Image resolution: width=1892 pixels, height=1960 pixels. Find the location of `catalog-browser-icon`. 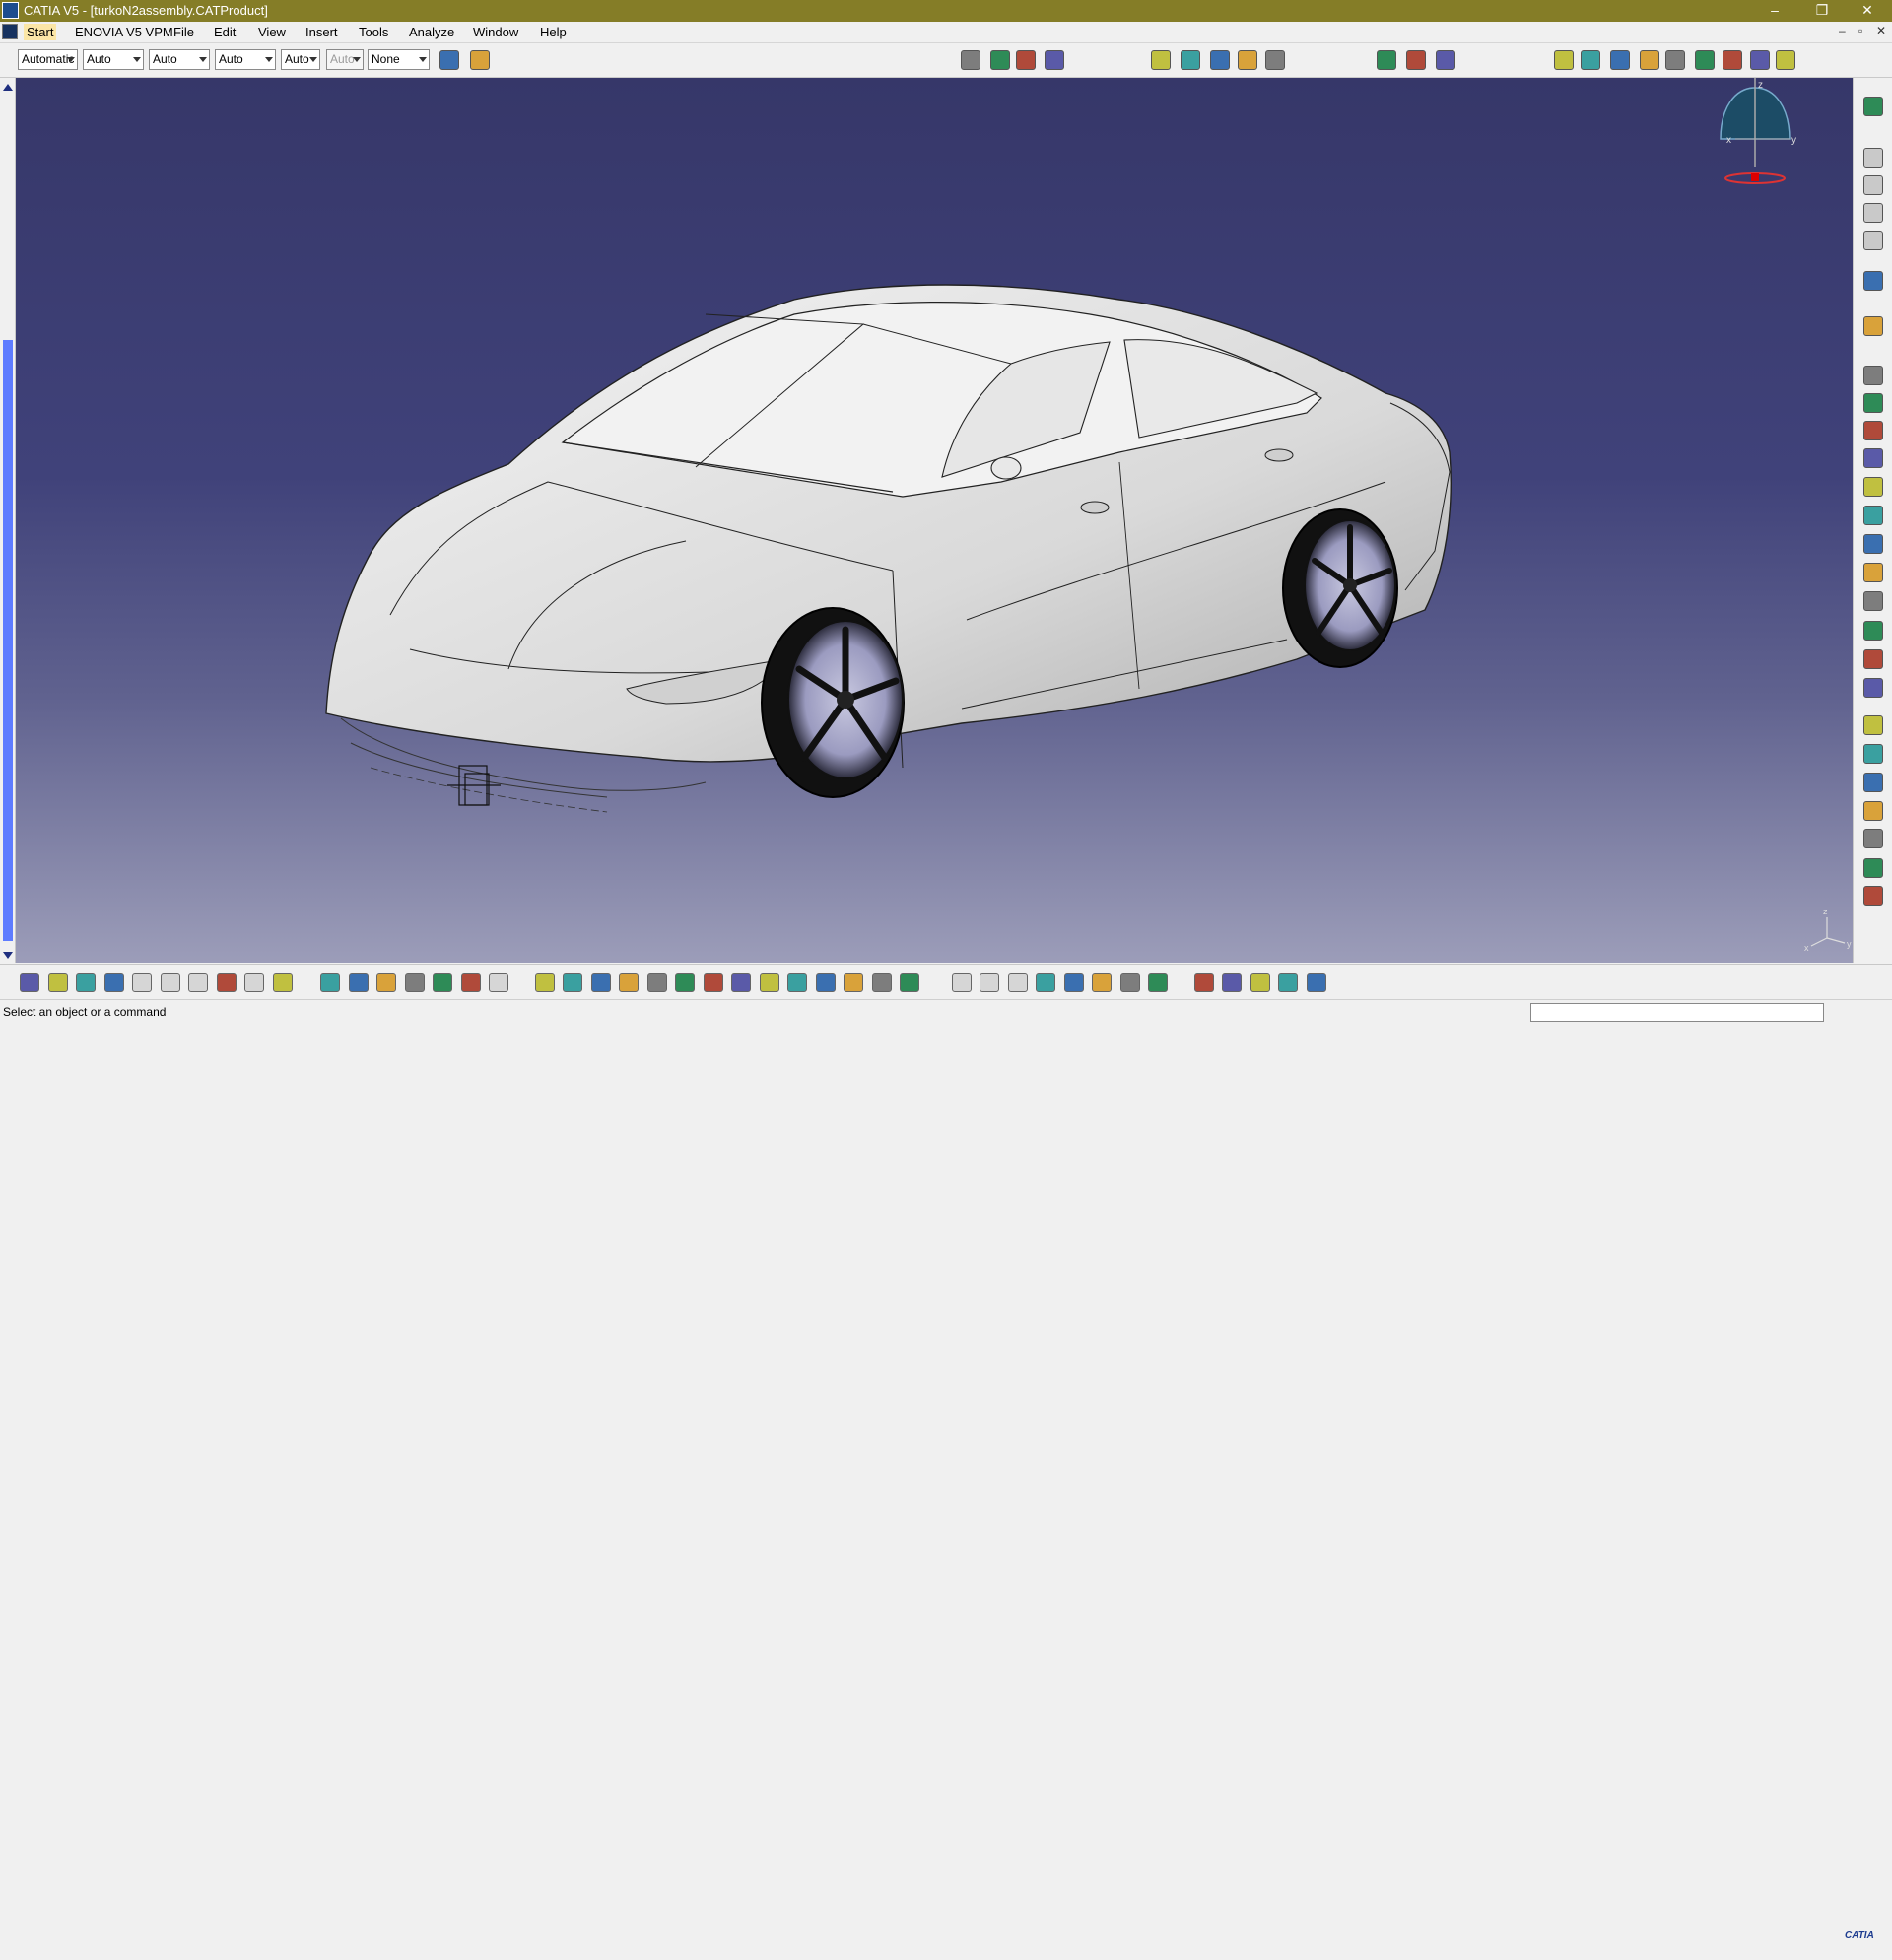

catalog-browser-icon is located at coordinates (1873, 811).